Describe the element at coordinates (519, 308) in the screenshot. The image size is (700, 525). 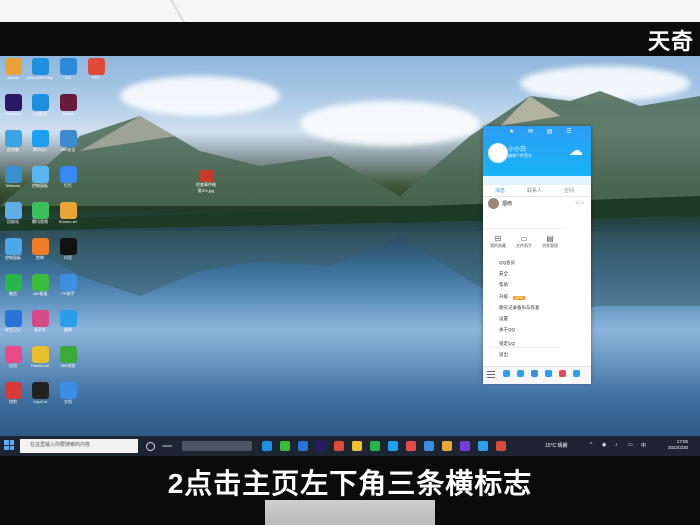
I see `menu-item-backup: 聊天记录备份与恢复` at that location.